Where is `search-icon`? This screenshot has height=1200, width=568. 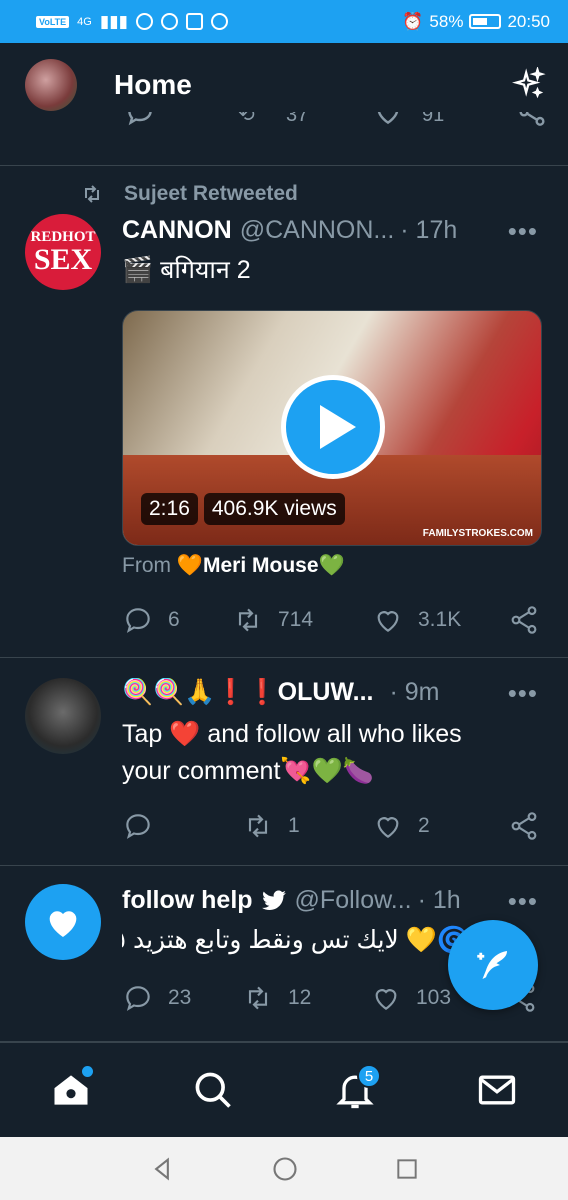 search-icon is located at coordinates (213, 1090).